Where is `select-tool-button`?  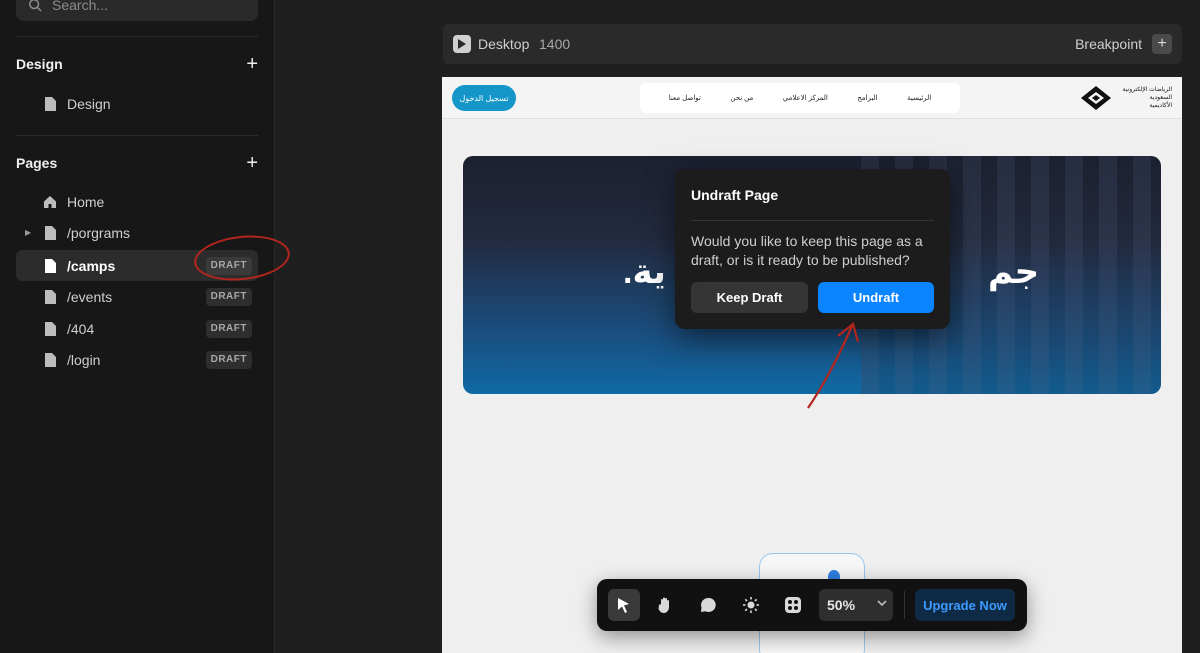
select-tool-button is located at coordinates (624, 605).